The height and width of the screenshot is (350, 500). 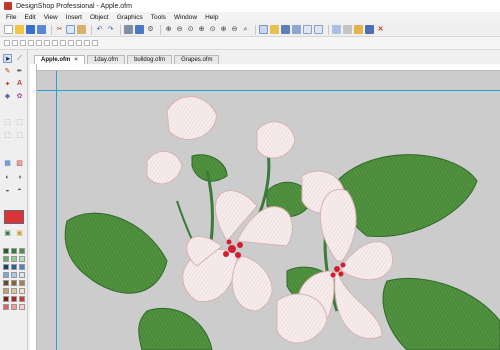 What do you see at coordinates (76, 60) in the screenshot?
I see `close-icon: ×` at bounding box center [76, 60].